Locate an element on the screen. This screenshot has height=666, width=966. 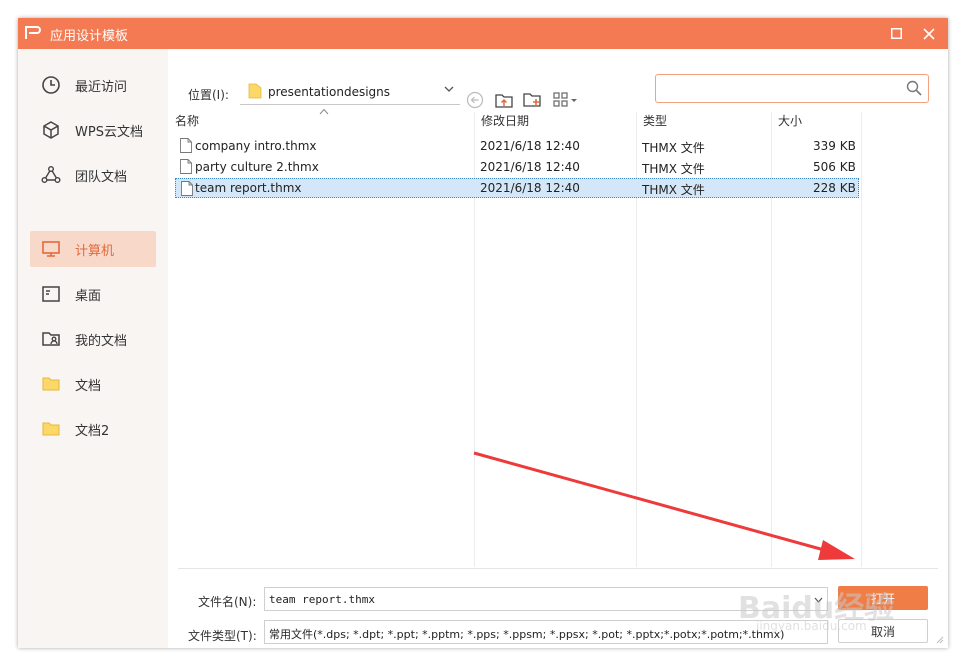
divider is located at coordinates (558, 568).